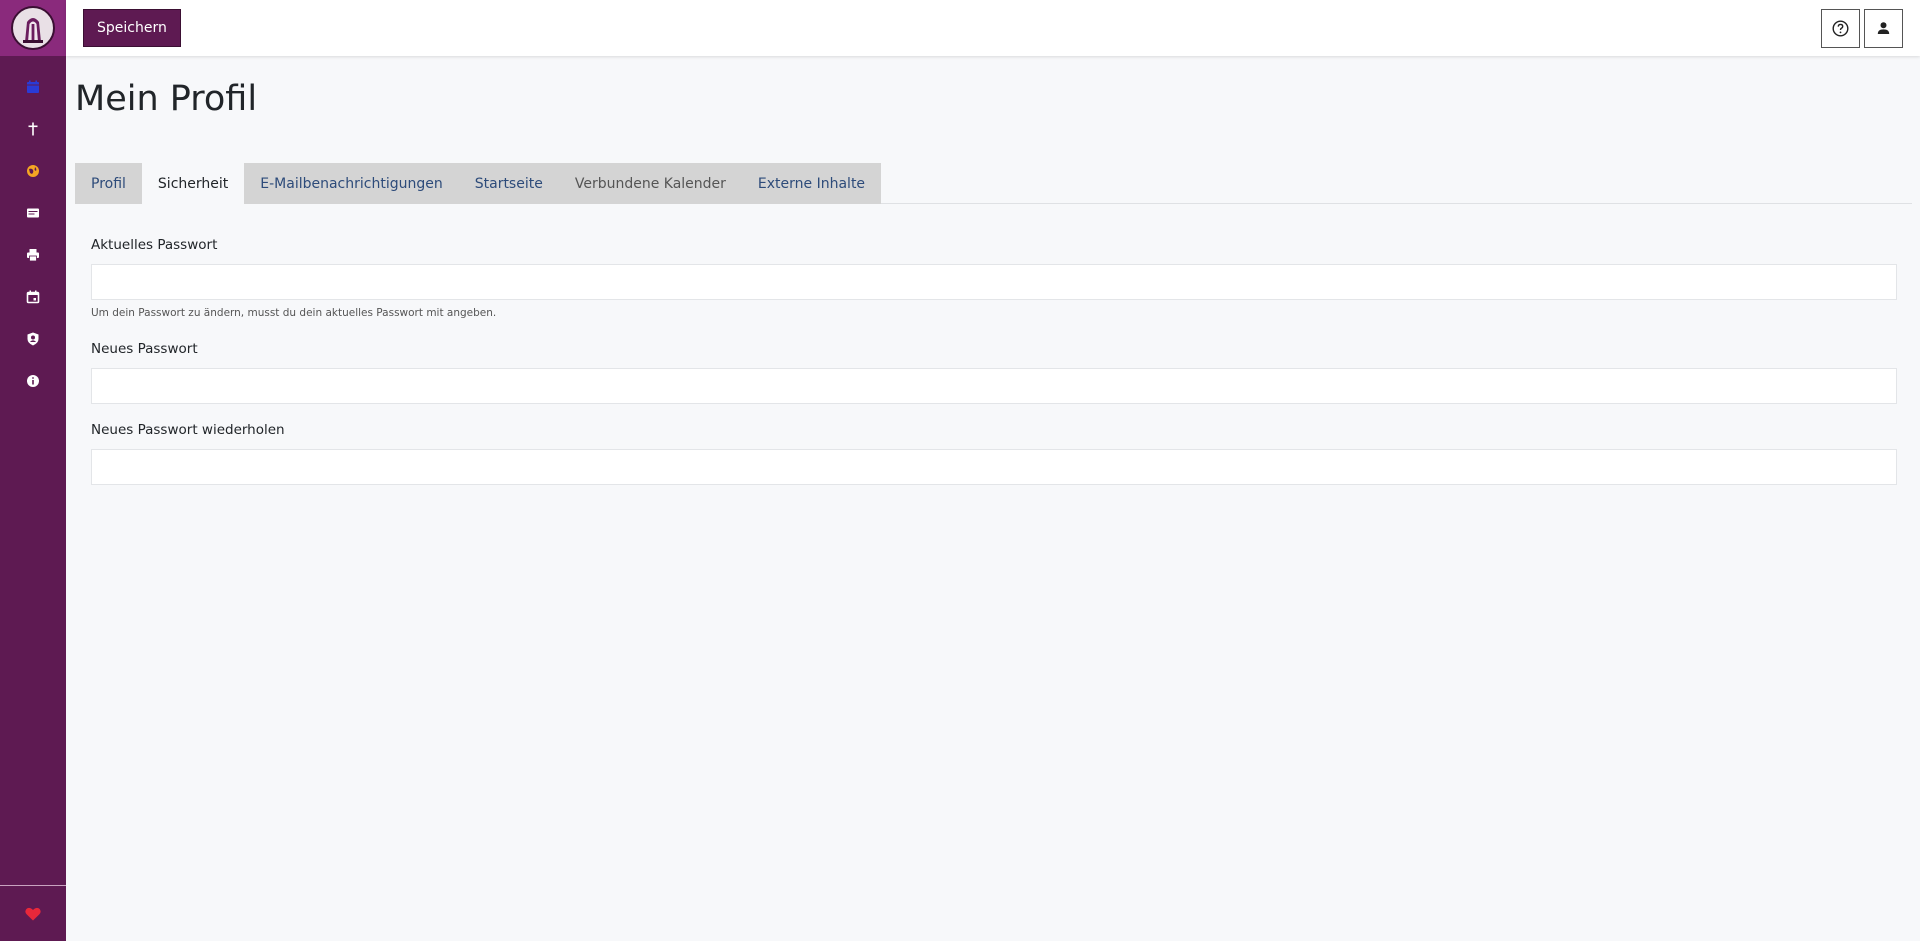 The image size is (1920, 941). I want to click on top-toolbar: Speichern, so click(993, 28).